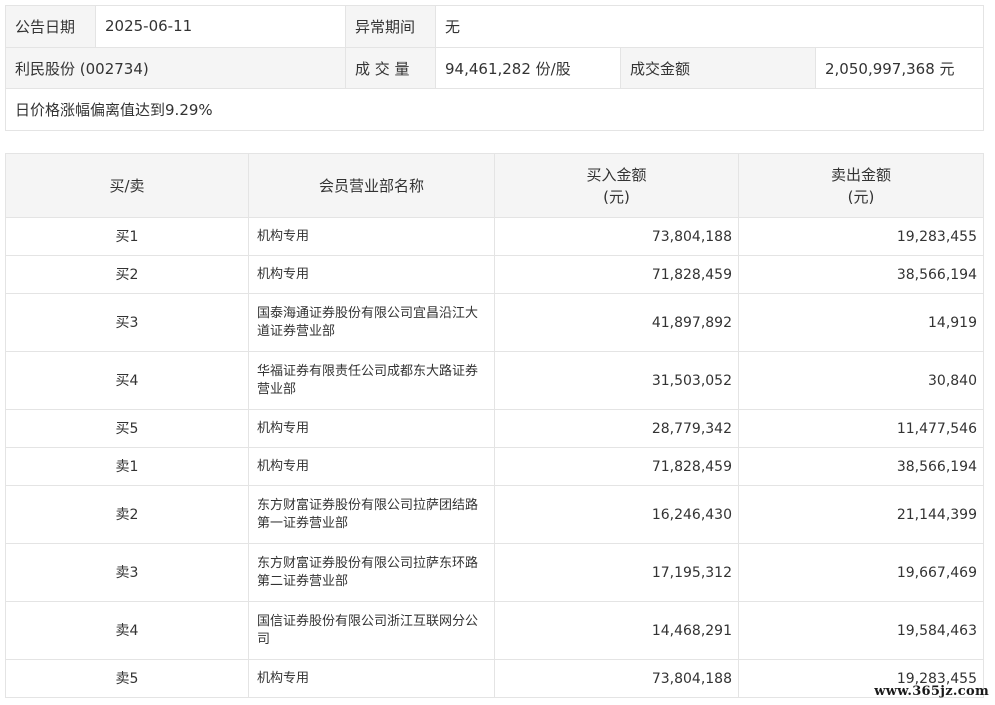 This screenshot has width=995, height=705. What do you see at coordinates (127, 466) in the screenshot?
I see `row-side: 卖1` at bounding box center [127, 466].